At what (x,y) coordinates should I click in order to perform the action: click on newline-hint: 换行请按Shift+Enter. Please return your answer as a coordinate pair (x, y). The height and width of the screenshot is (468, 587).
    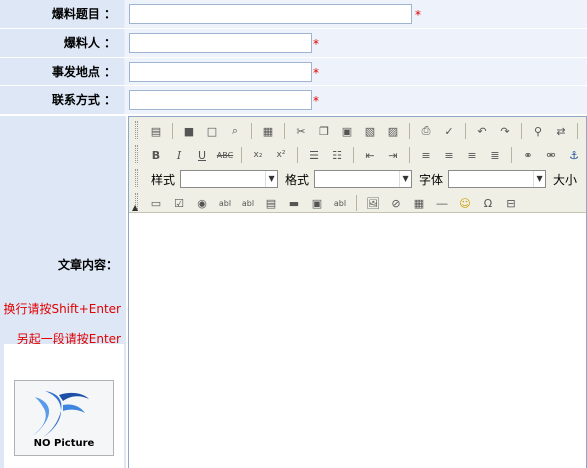
    Looking at the image, I should click on (62, 309).